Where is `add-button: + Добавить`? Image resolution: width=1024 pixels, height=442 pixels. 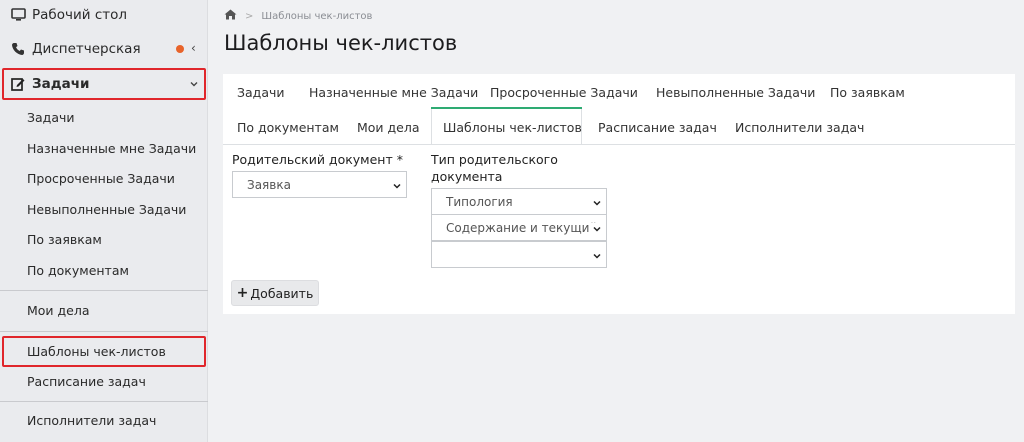
add-button: + Добавить is located at coordinates (275, 293).